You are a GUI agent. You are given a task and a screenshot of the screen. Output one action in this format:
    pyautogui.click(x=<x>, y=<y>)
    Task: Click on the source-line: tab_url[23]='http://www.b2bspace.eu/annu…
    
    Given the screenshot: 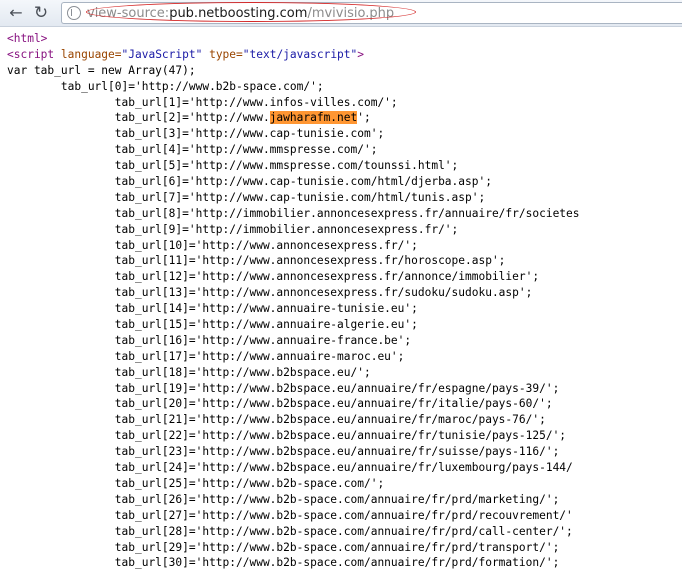 What is the action you would take?
    pyautogui.click(x=283, y=452)
    